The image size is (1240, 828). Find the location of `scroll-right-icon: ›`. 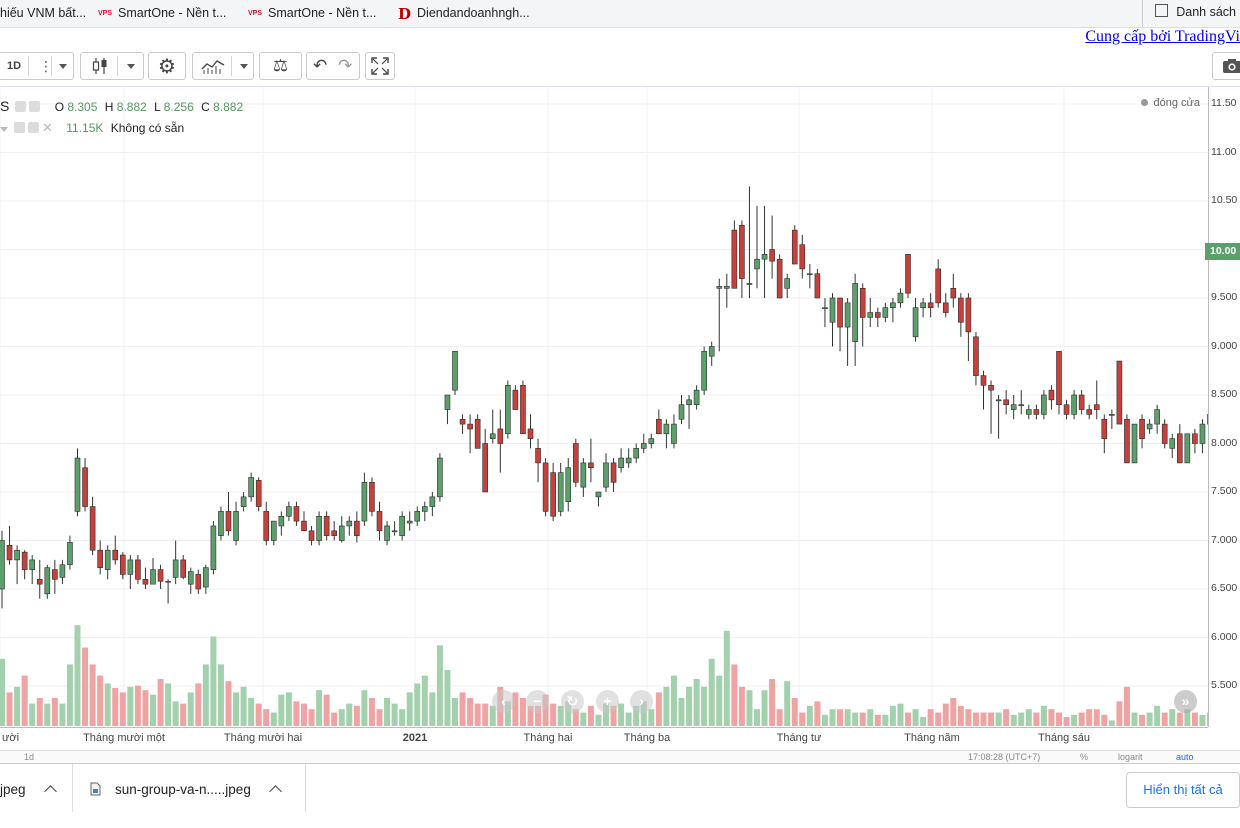

scroll-right-icon: › is located at coordinates (641, 701).